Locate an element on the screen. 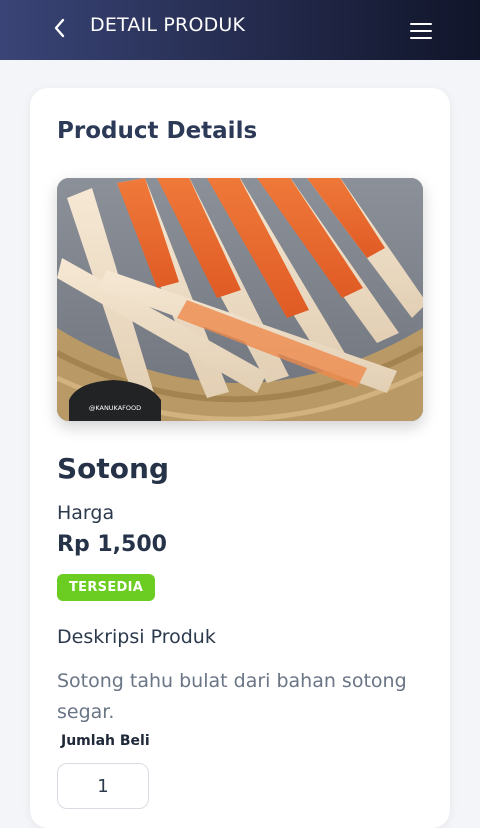 The height and width of the screenshot is (828, 480). chevron-left-icon is located at coordinates (59, 28).